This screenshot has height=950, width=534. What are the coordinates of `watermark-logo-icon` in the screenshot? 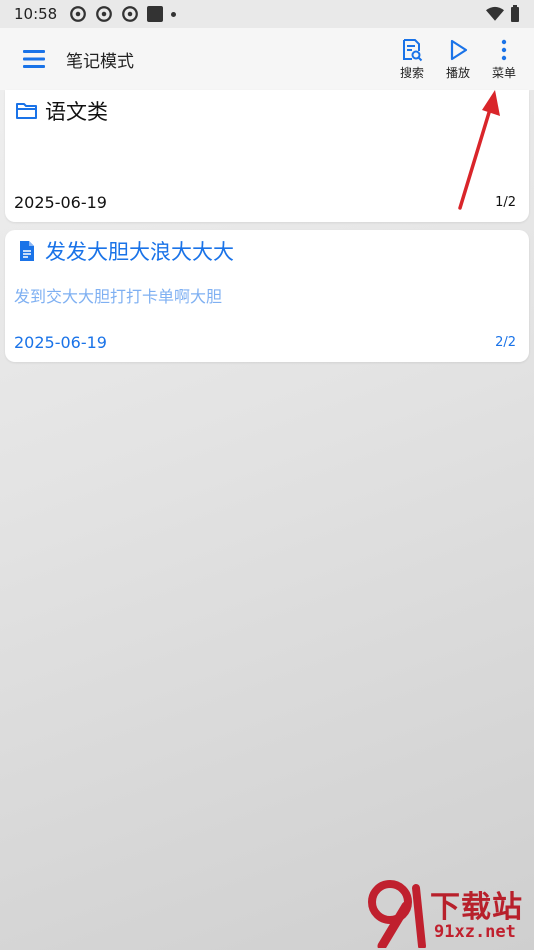 It's located at (397, 914).